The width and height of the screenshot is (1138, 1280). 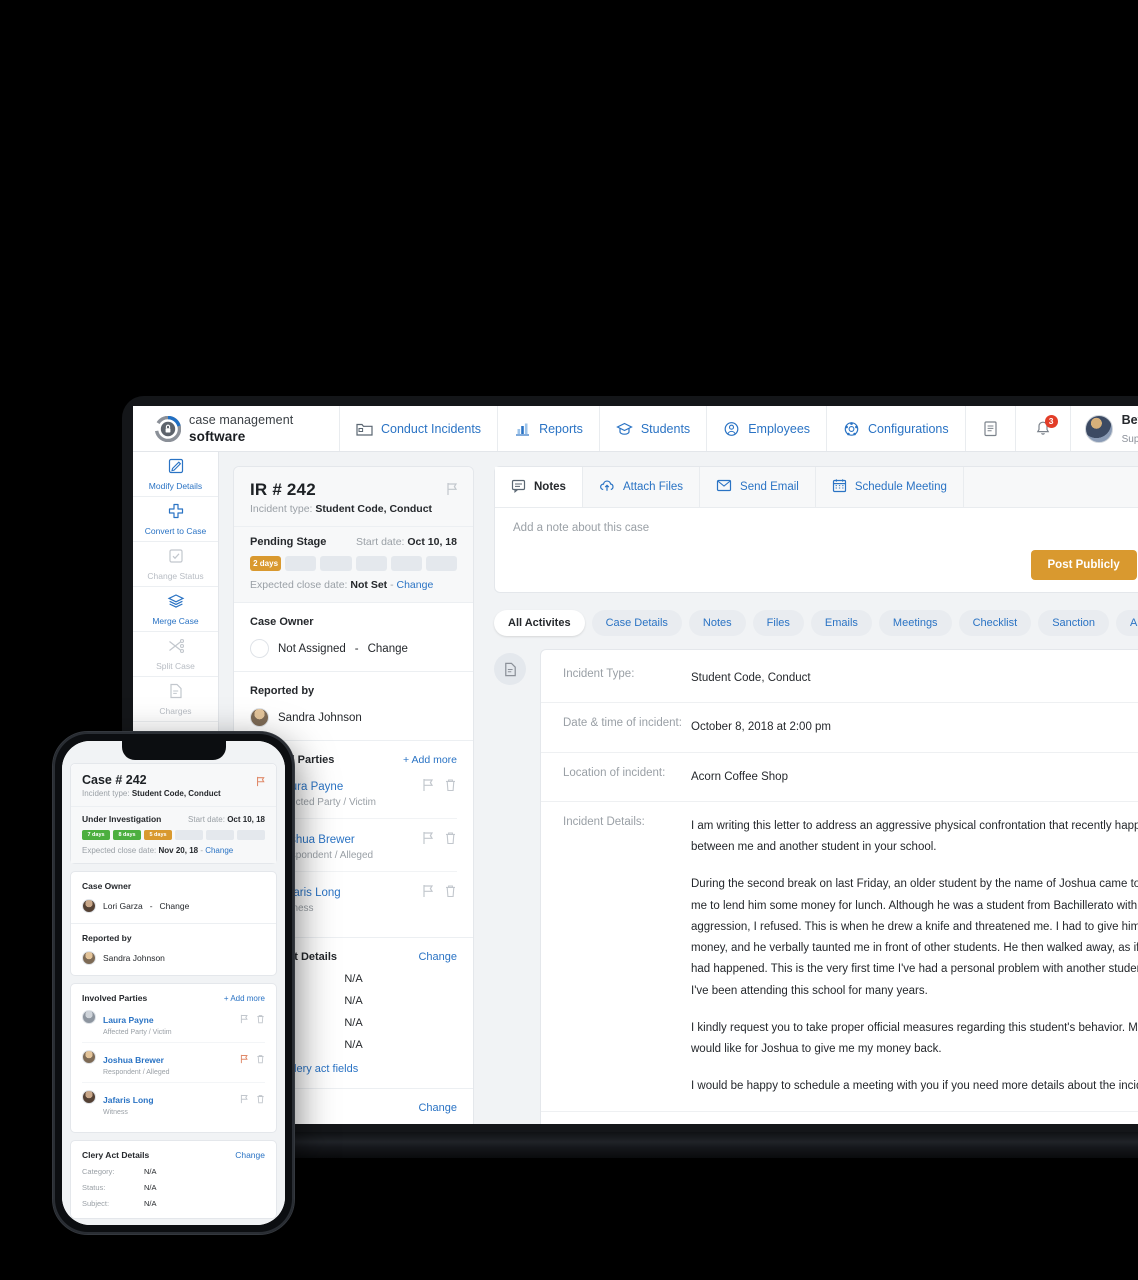 What do you see at coordinates (345, 845) in the screenshot?
I see `party-info: Joshua Brewer Respondent / Alleged` at bounding box center [345, 845].